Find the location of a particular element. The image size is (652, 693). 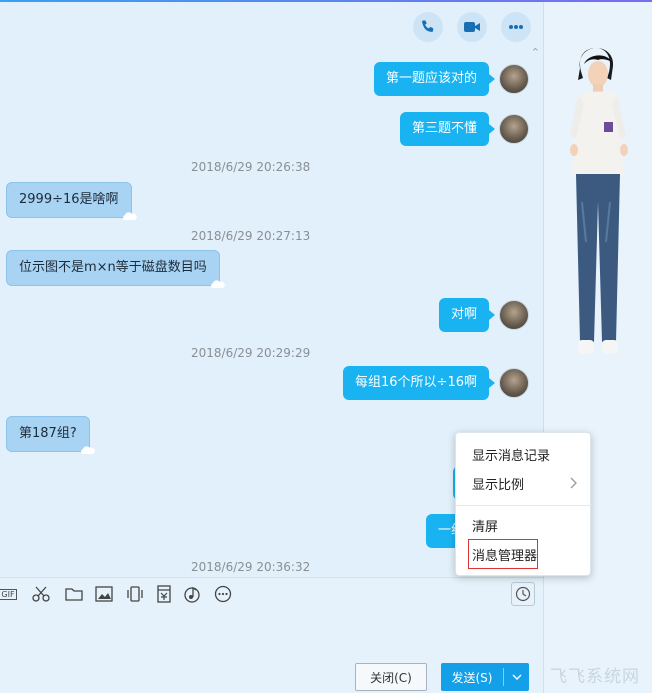

message-timestamp: 2018/6/29 20:29:29 is located at coordinates (251, 353).